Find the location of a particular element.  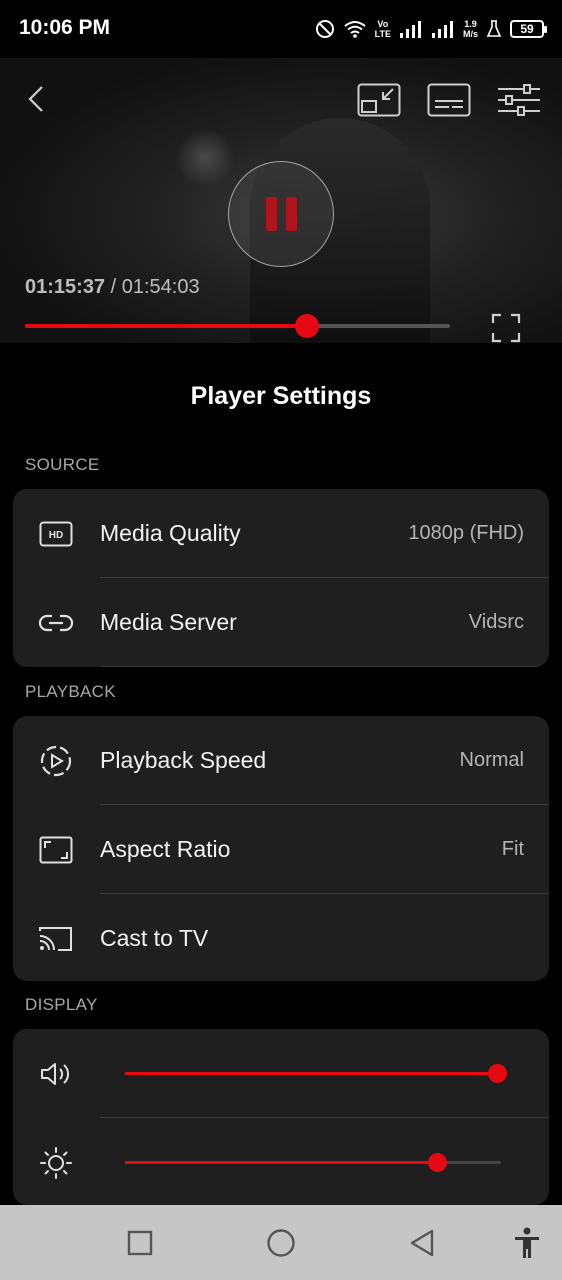

wifi-icon is located at coordinates (355, 29).